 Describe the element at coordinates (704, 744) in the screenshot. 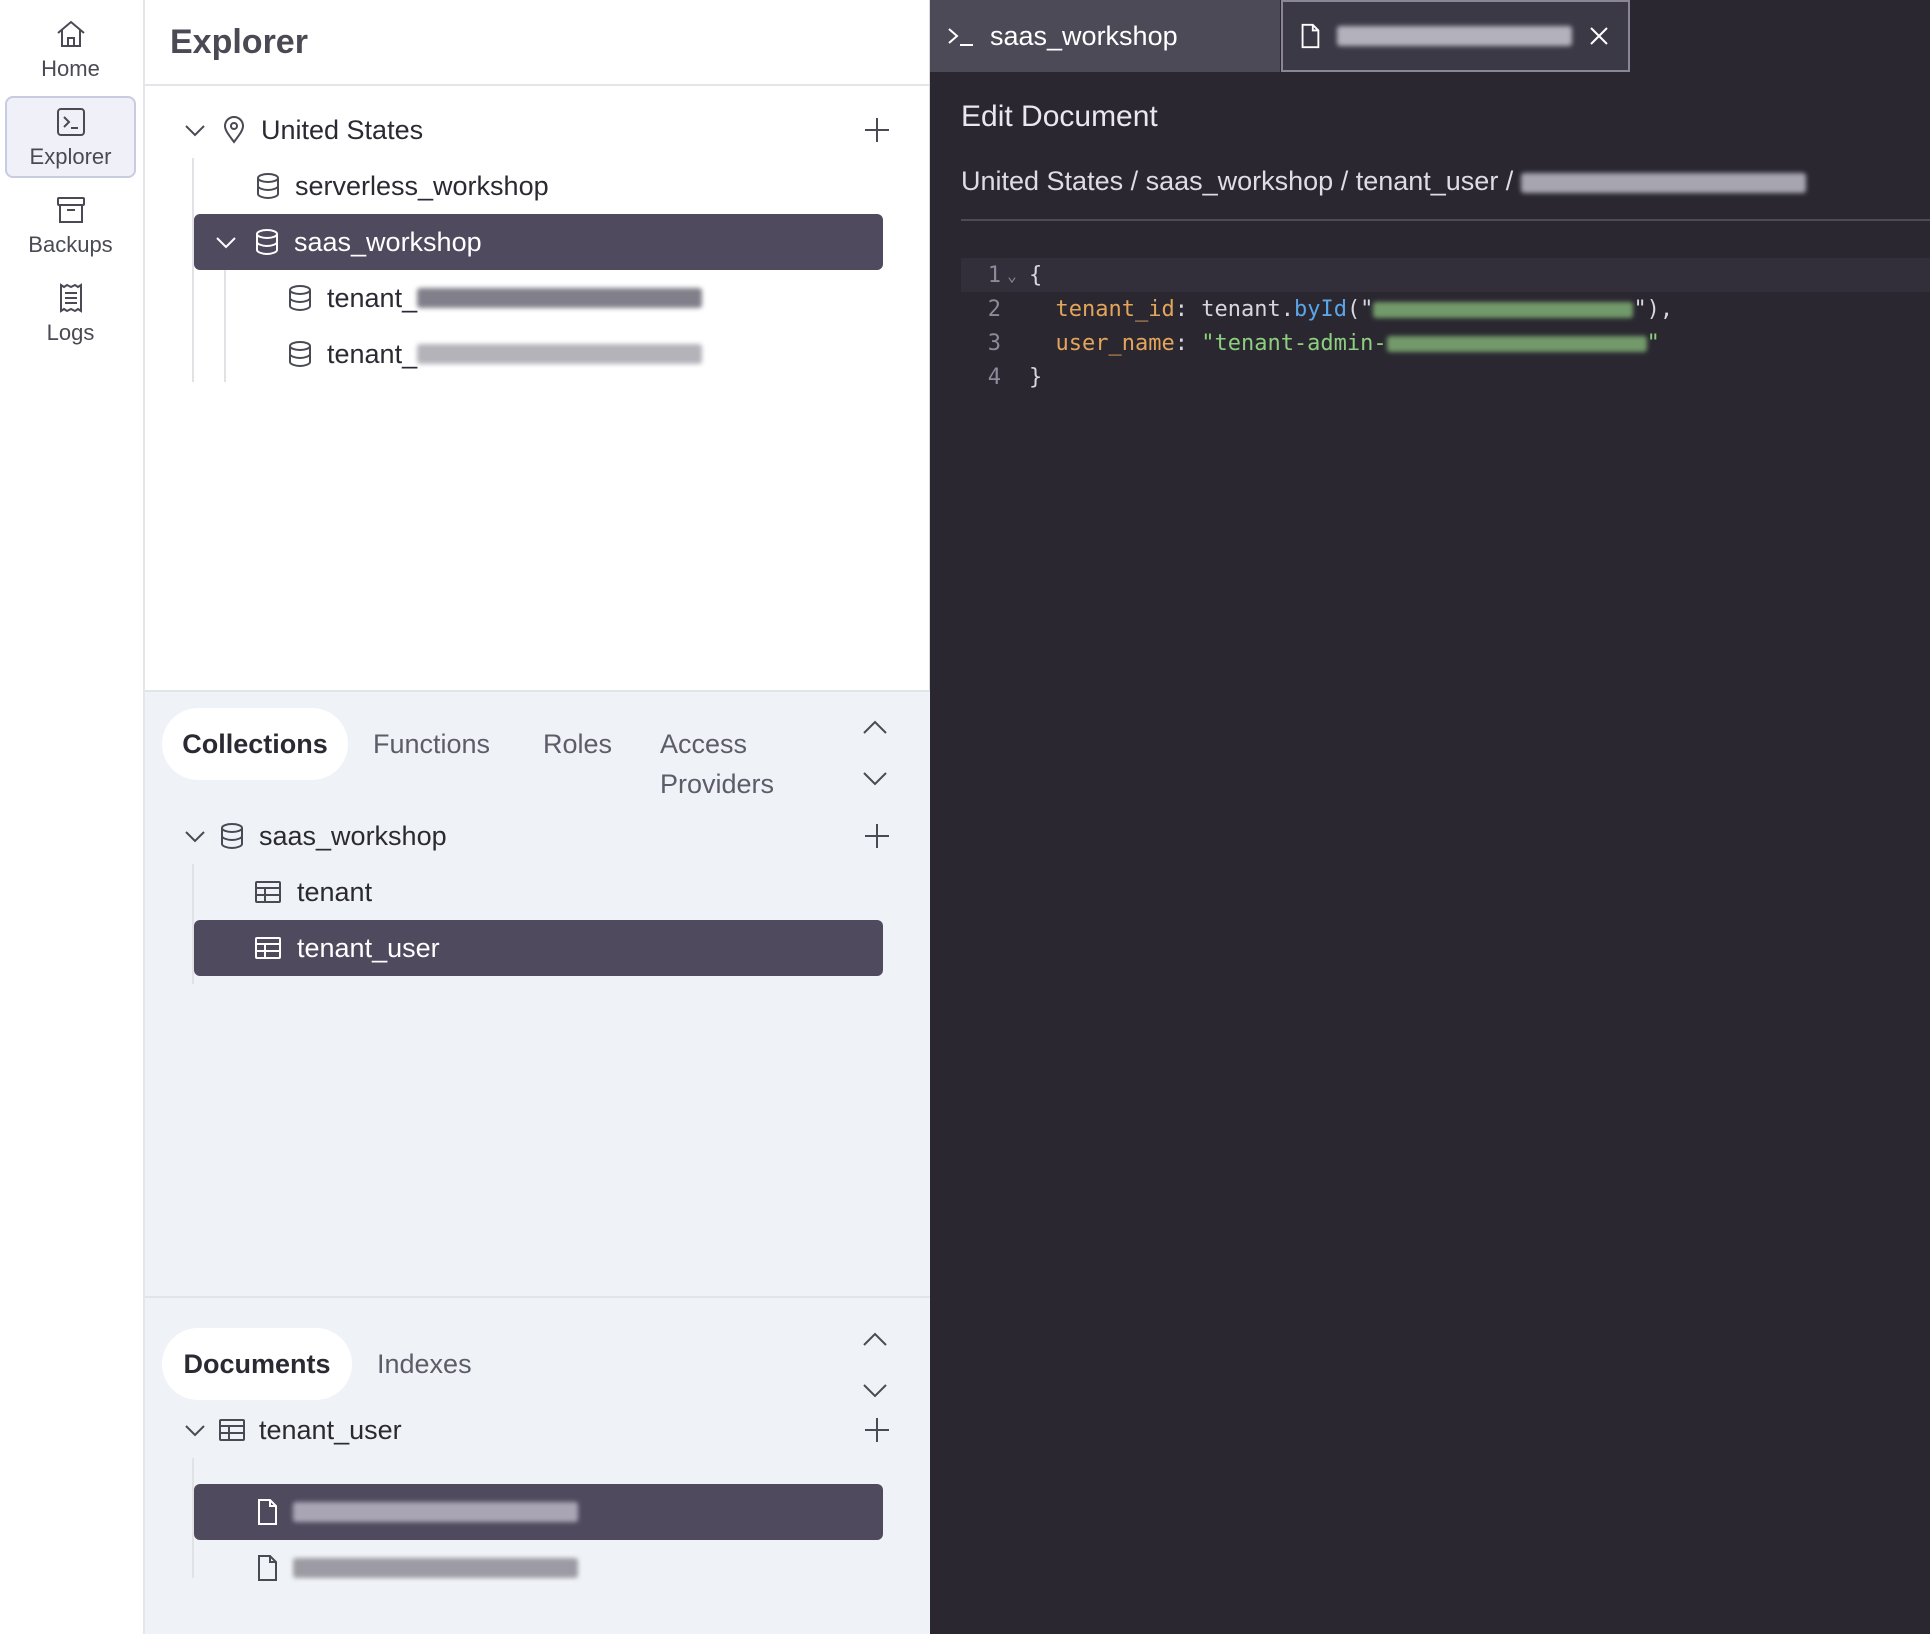

I see `tab-label-line: Access` at that location.